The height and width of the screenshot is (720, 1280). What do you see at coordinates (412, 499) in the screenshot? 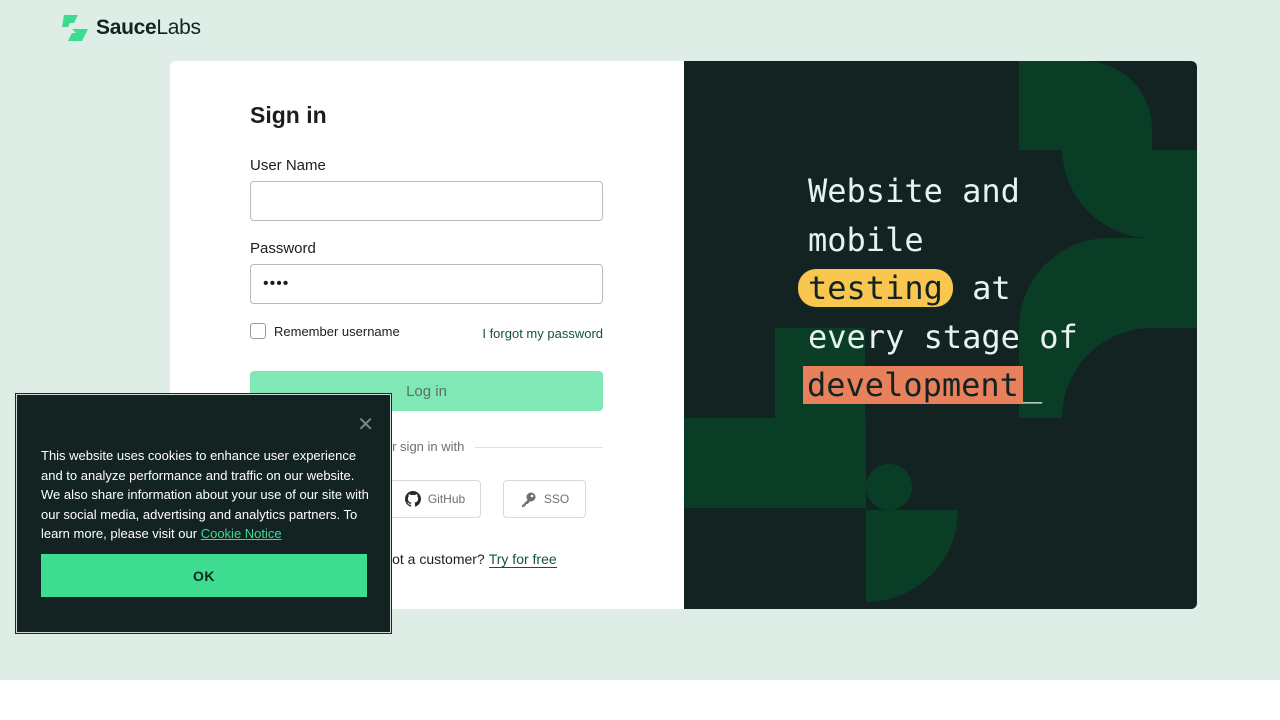
I see `github-icon` at bounding box center [412, 499].